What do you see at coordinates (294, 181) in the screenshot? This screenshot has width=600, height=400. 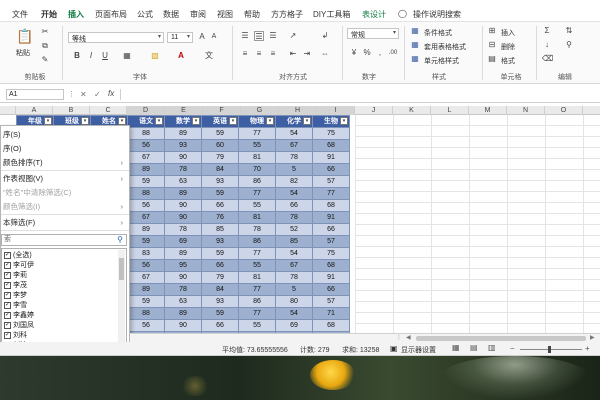 I see `table-cell: 82` at bounding box center [294, 181].